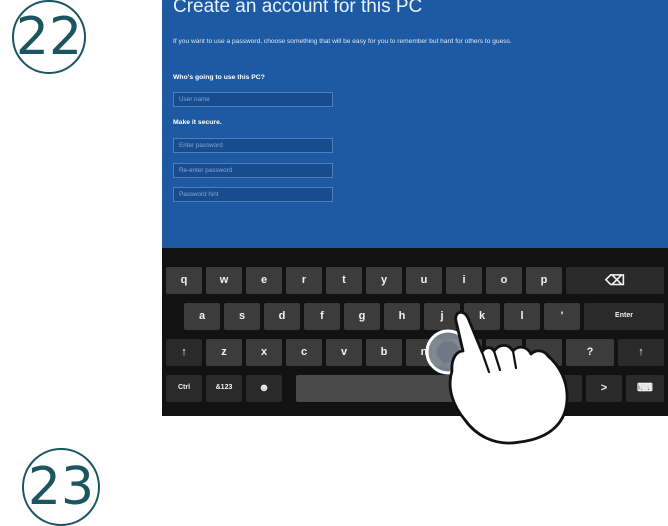  What do you see at coordinates (61, 487) in the screenshot?
I see `next-step-number-badge: 23` at bounding box center [61, 487].